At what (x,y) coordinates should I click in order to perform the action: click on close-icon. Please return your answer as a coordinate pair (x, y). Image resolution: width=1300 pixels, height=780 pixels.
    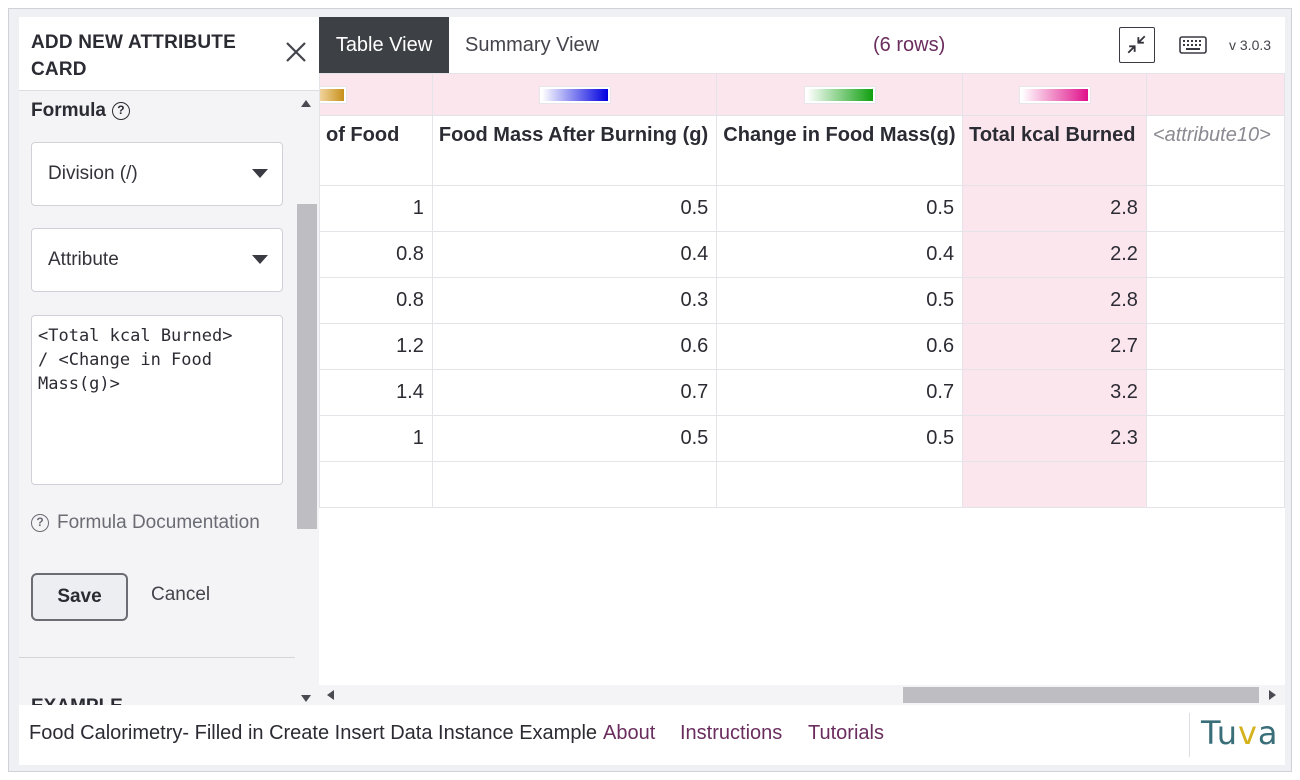
    Looking at the image, I should click on (296, 52).